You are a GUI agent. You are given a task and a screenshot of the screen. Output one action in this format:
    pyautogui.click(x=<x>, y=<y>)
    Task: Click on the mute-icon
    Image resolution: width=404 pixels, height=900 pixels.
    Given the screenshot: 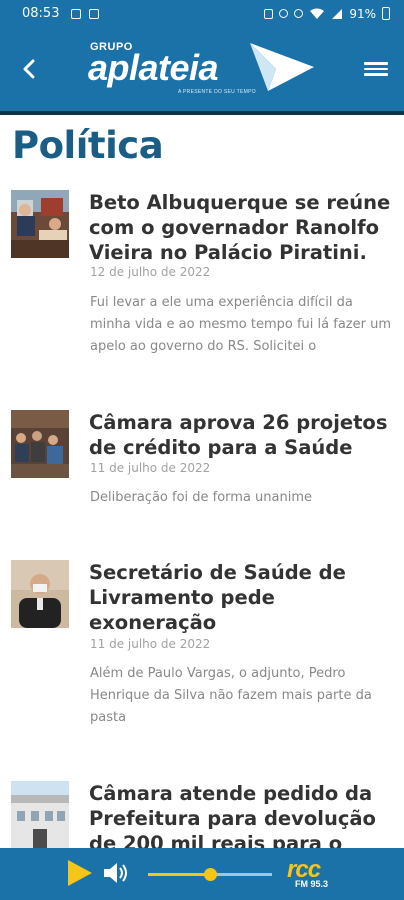 What is the action you would take?
    pyautogui.click(x=299, y=13)
    